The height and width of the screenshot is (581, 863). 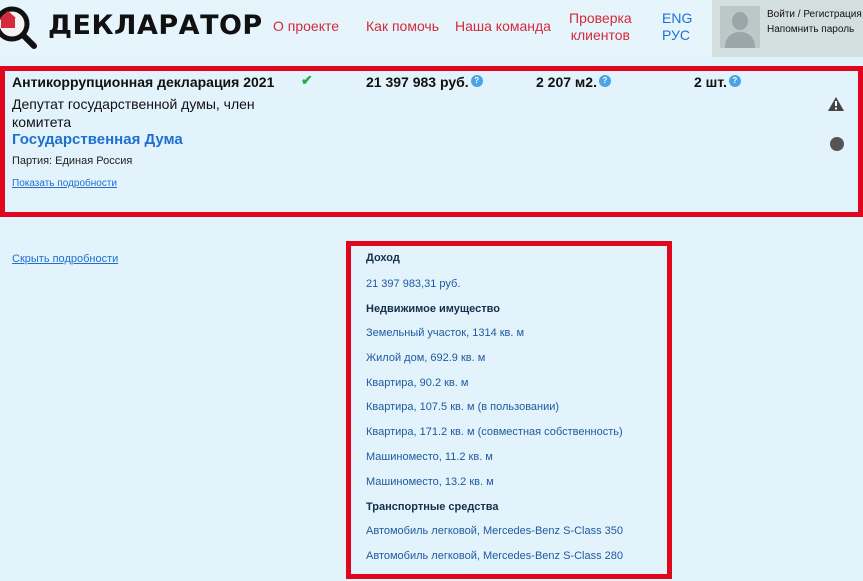 What do you see at coordinates (402, 26) in the screenshot?
I see `nav-help: Как помочь` at bounding box center [402, 26].